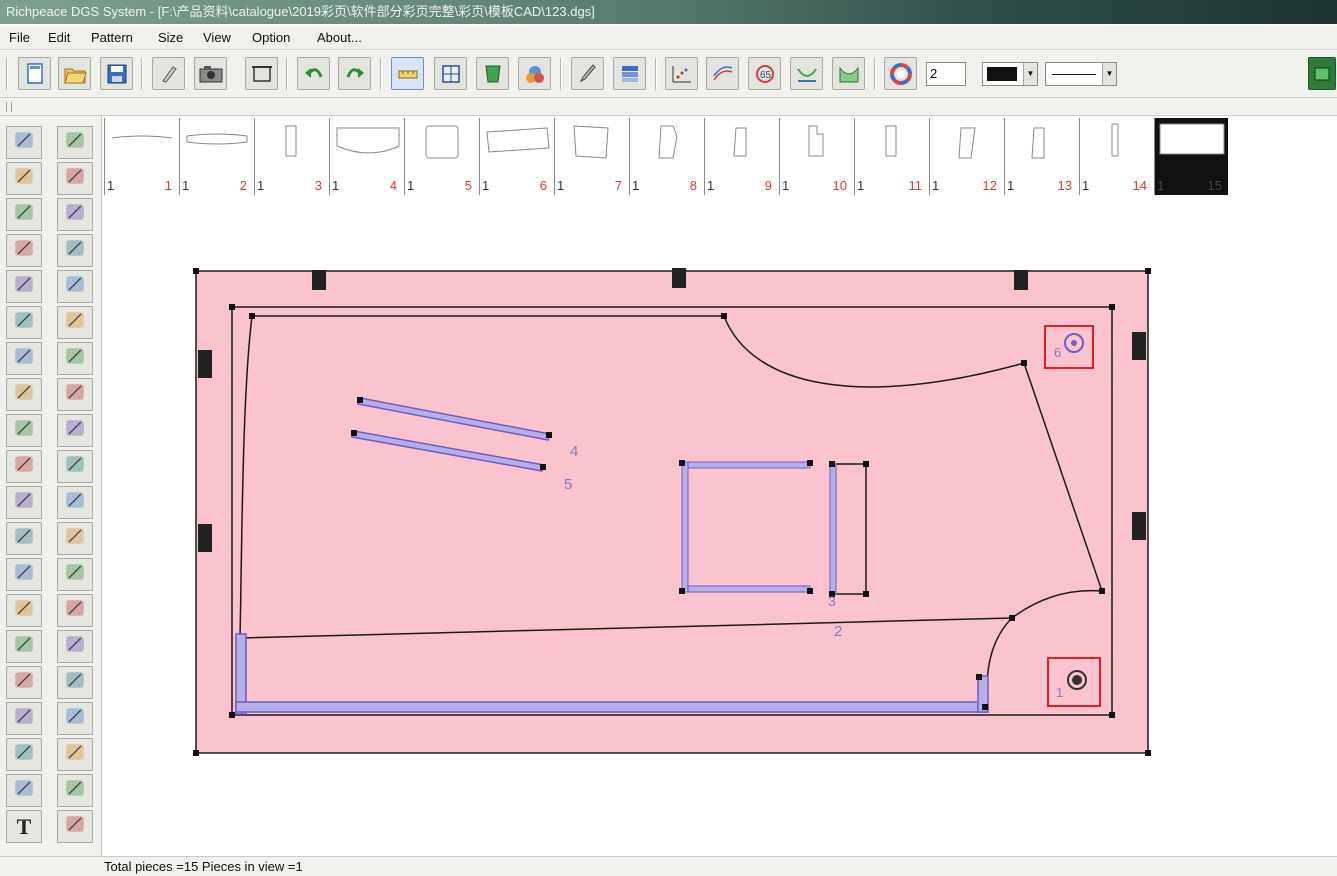 Image resolution: width=1337 pixels, height=876 pixels. Describe the element at coordinates (24, 682) in the screenshot. I see `note-tool-button` at that location.